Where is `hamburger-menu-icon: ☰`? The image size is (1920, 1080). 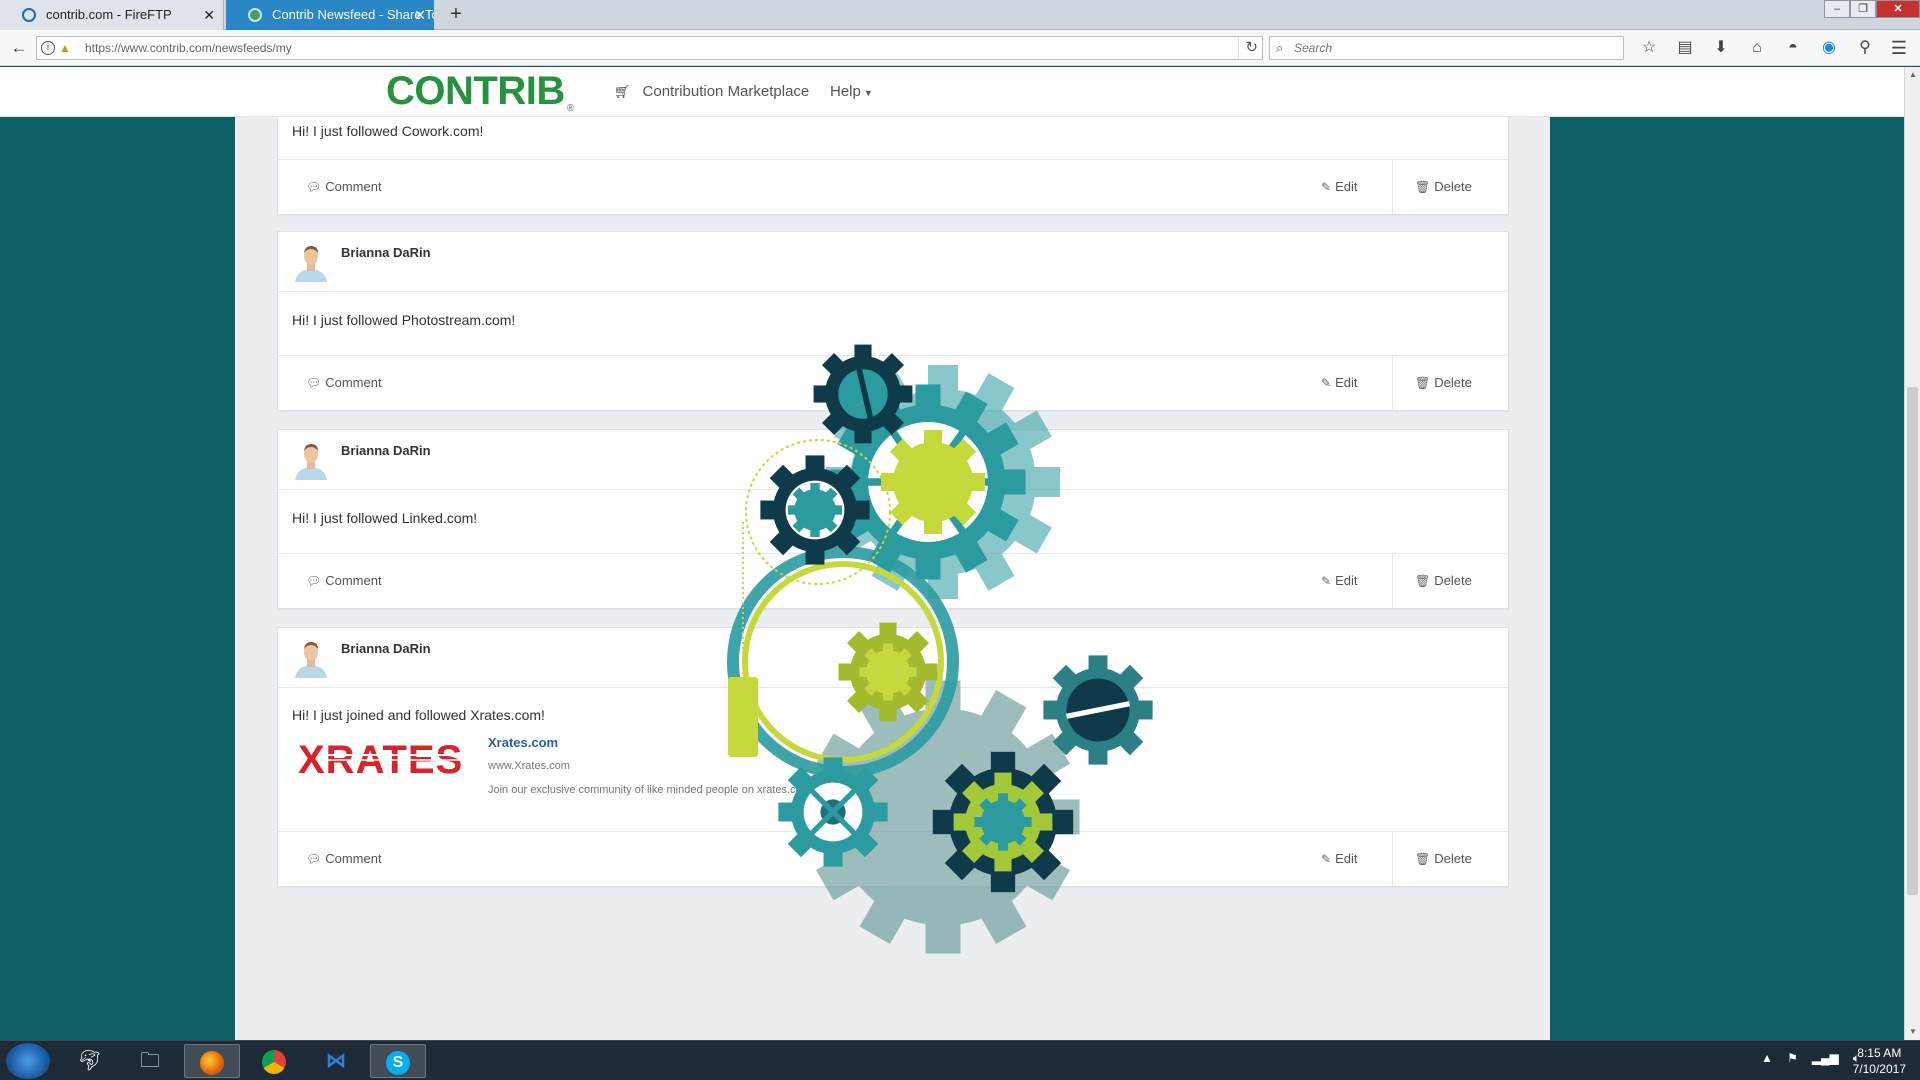 hamburger-menu-icon: ☰ is located at coordinates (1899, 48).